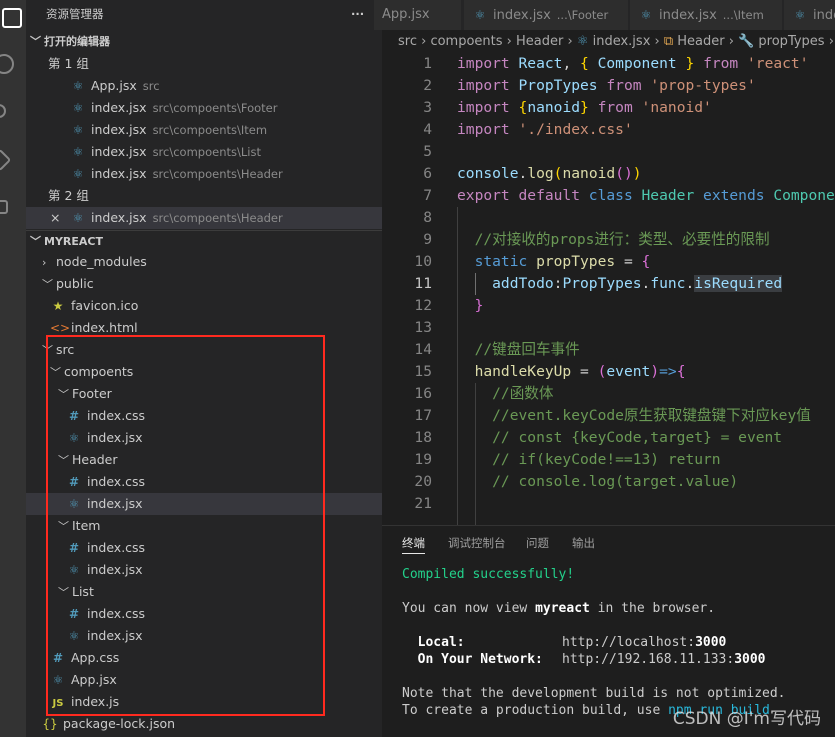 This screenshot has width=835, height=737. Describe the element at coordinates (204, 394) in the screenshot. I see `folder-item: ﹀ Footer` at that location.